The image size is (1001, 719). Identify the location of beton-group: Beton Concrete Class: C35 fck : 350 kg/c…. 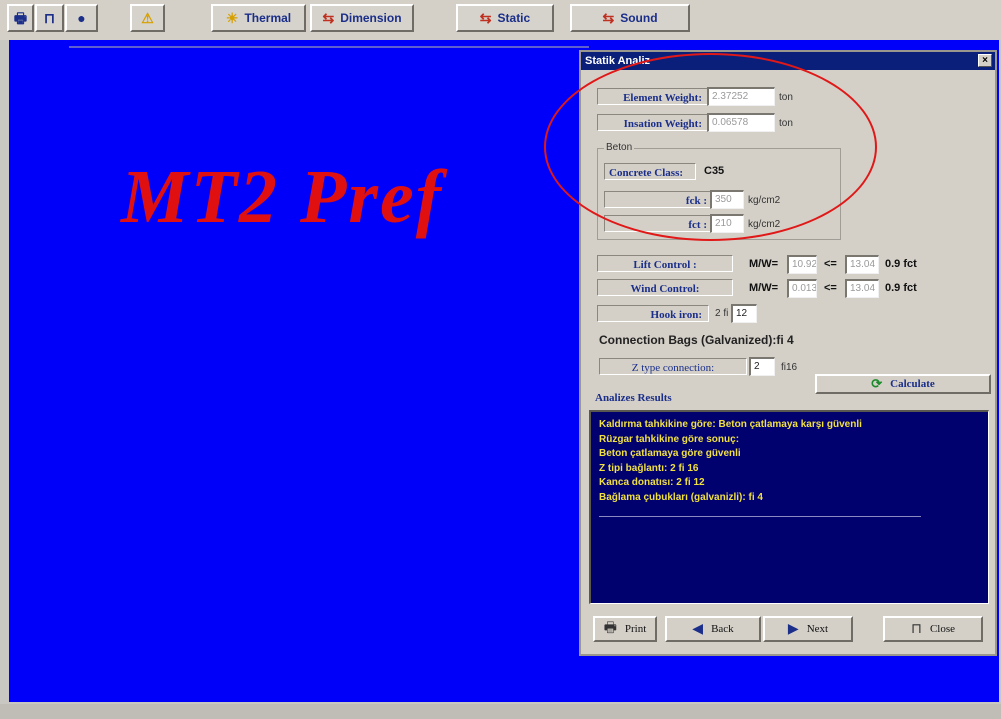
(719, 191).